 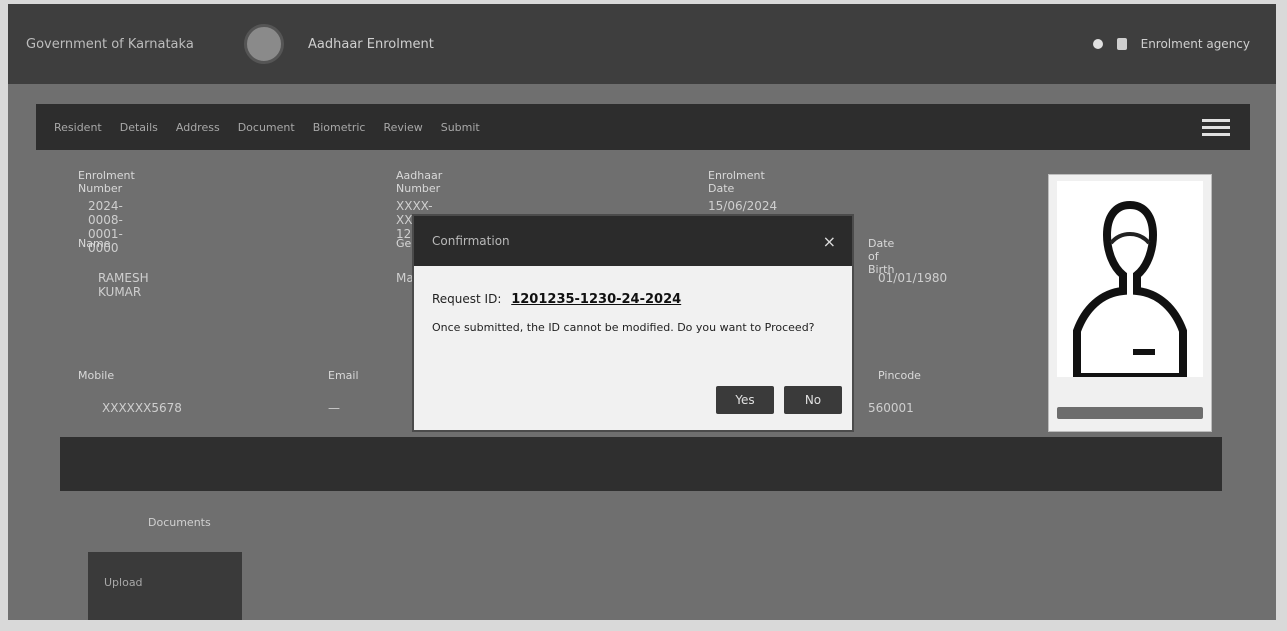 What do you see at coordinates (641, 464) in the screenshot?
I see `section-bar` at bounding box center [641, 464].